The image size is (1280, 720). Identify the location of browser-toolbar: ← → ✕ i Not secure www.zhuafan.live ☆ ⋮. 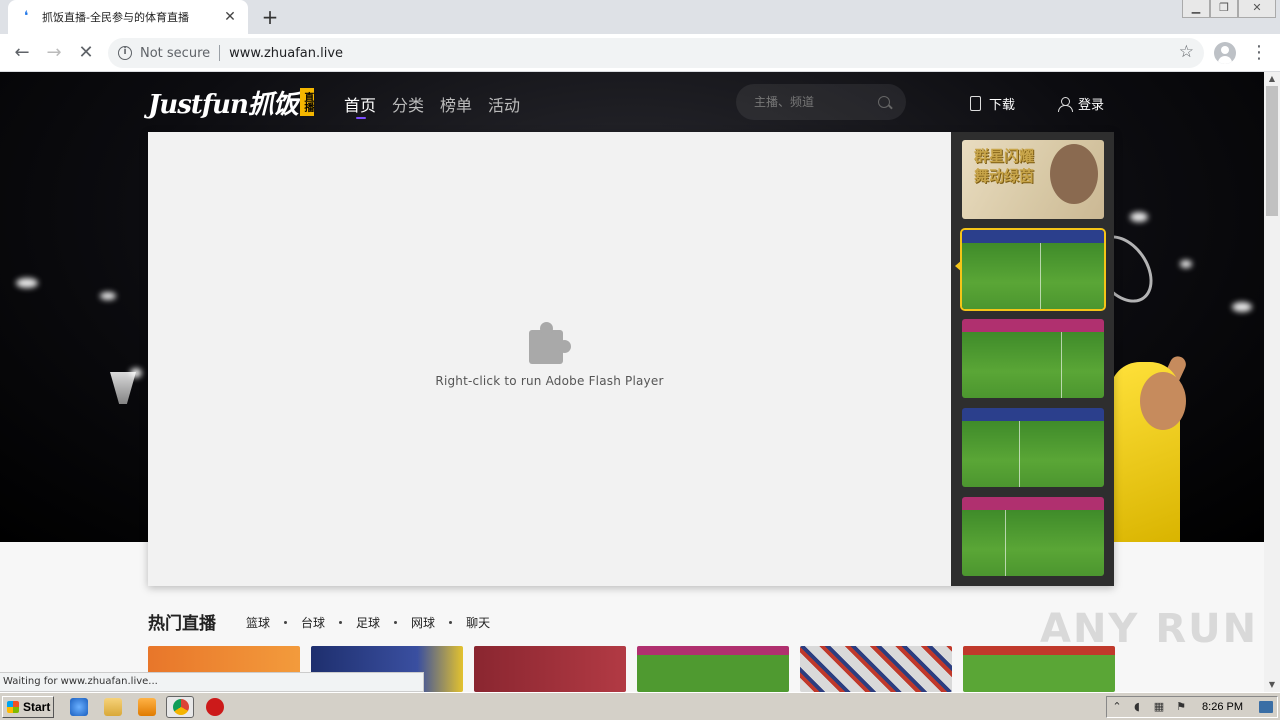
(640, 53).